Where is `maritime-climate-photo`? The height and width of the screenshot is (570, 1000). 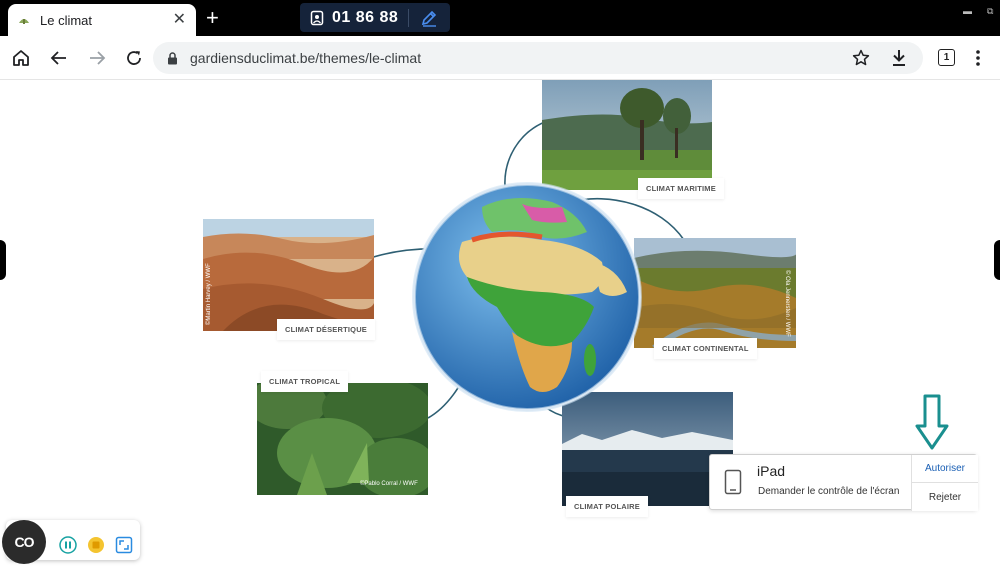
maritime-climate-photo is located at coordinates (627, 135).